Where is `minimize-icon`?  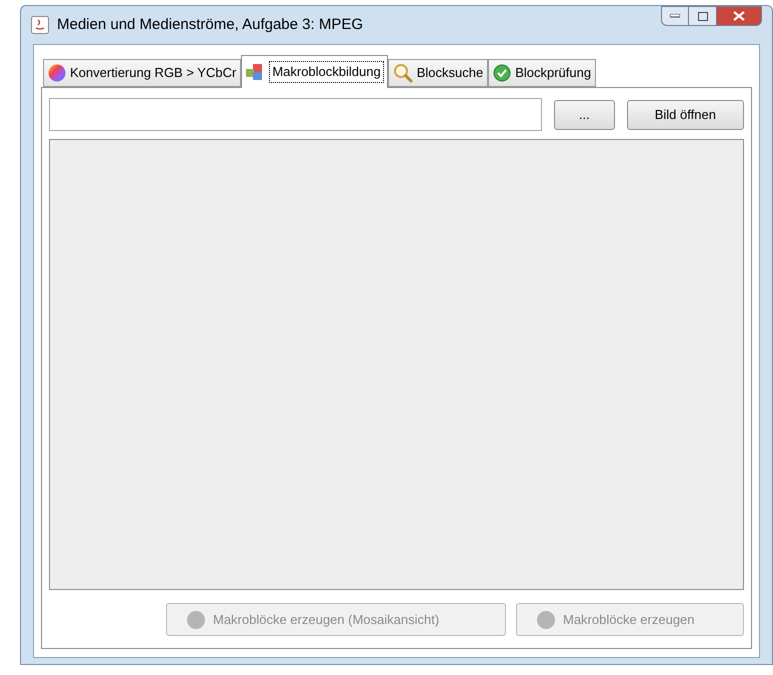
minimize-icon is located at coordinates (675, 16).